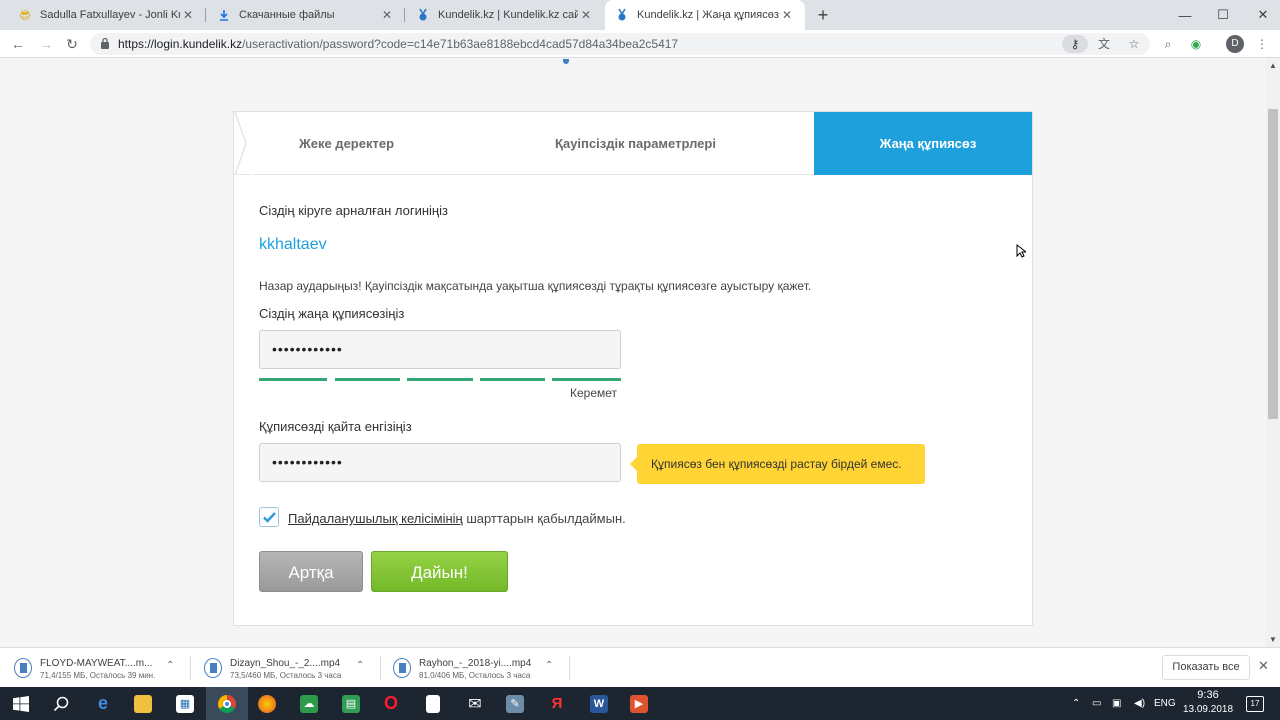  What do you see at coordinates (1235, 44) in the screenshot?
I see `avatar: D` at bounding box center [1235, 44].